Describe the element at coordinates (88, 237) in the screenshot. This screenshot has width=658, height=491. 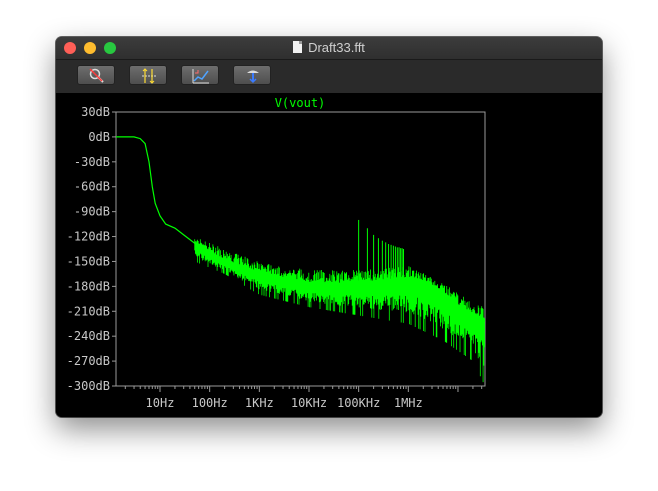
I see `y-tick-label: -120dB` at that location.